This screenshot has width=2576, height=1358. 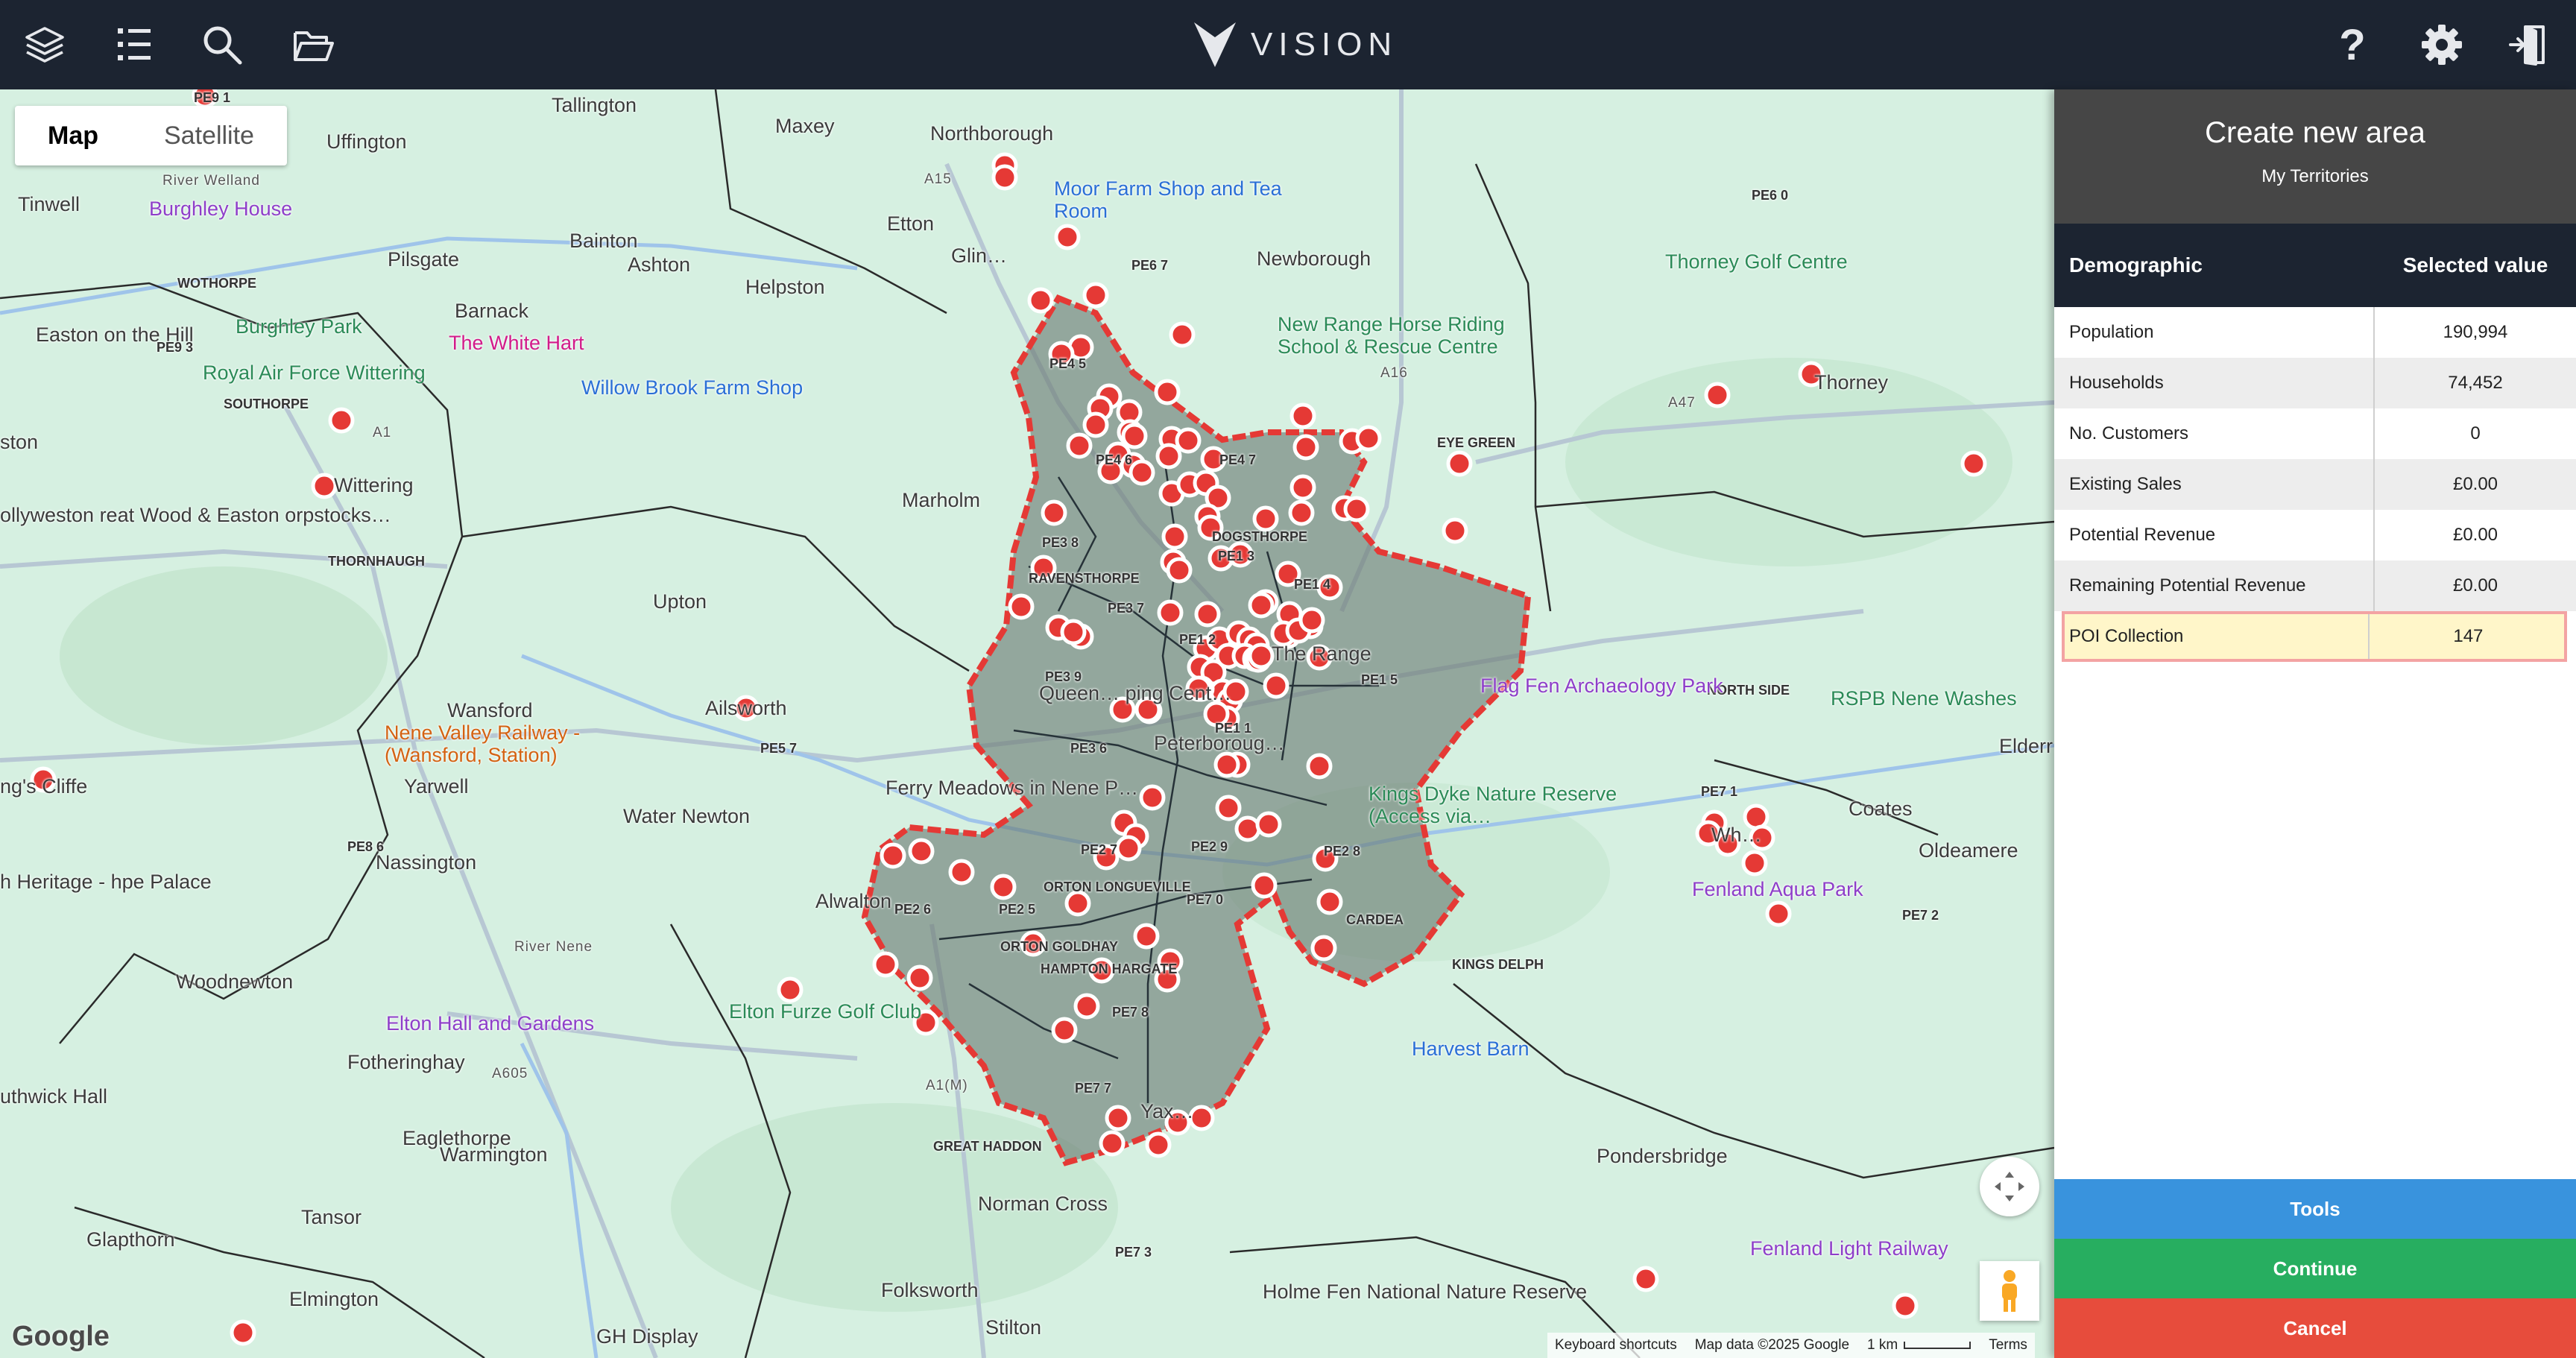 What do you see at coordinates (134, 44) in the screenshot?
I see `list-icon` at bounding box center [134, 44].